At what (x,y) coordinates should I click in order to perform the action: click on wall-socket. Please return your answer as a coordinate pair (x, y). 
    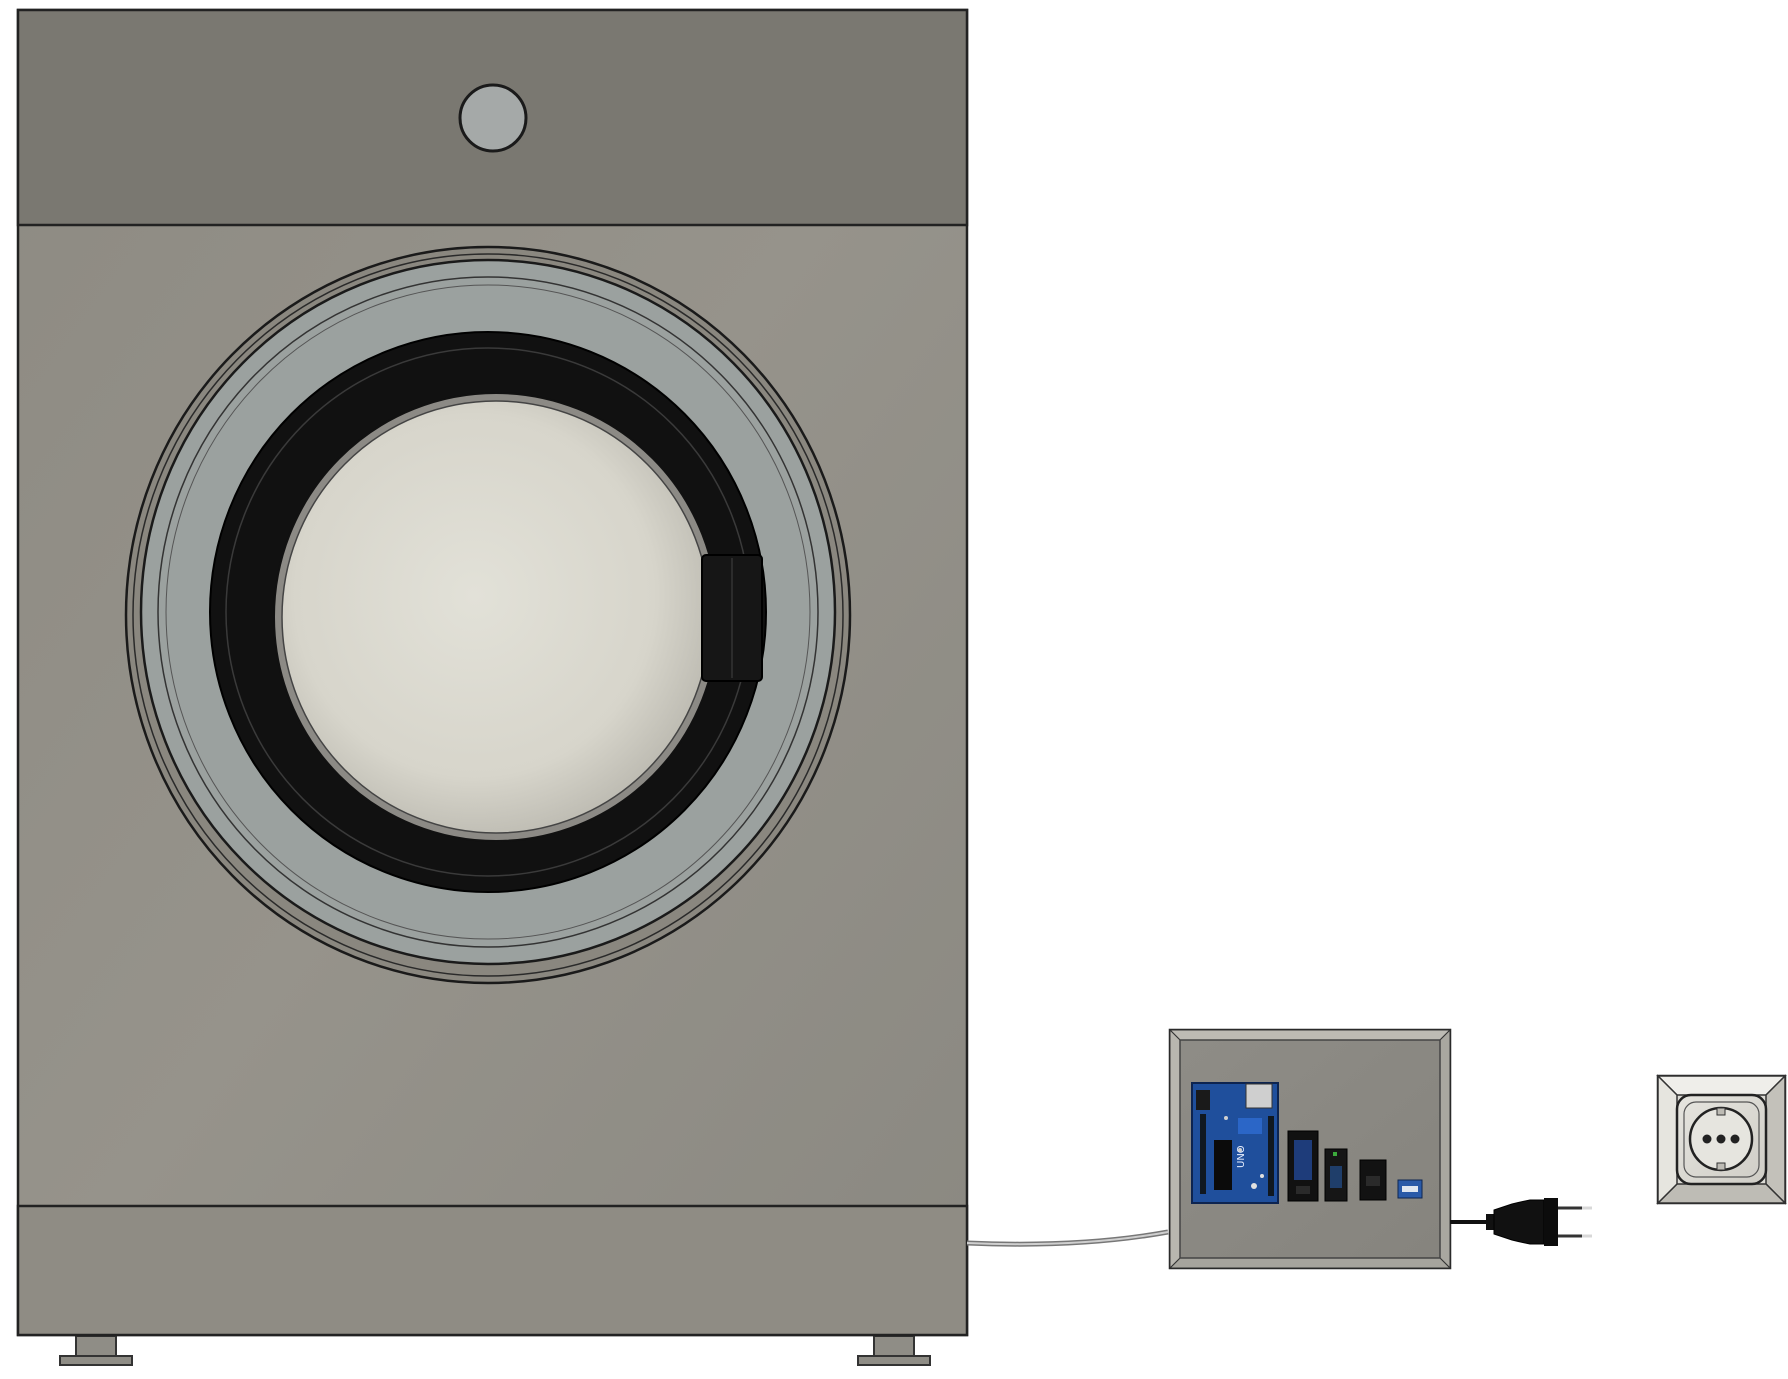
    Looking at the image, I should click on (1721, 1139).